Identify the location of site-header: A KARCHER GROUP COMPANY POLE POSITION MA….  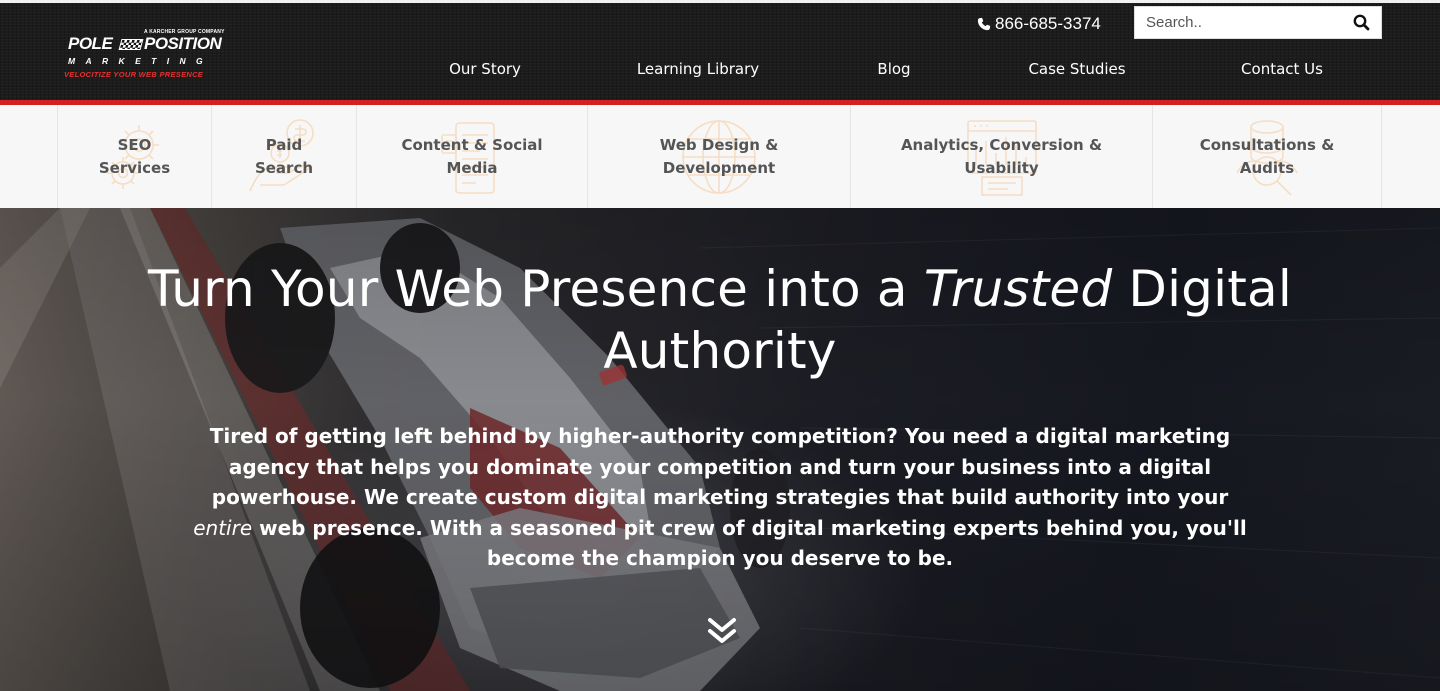
(720, 50).